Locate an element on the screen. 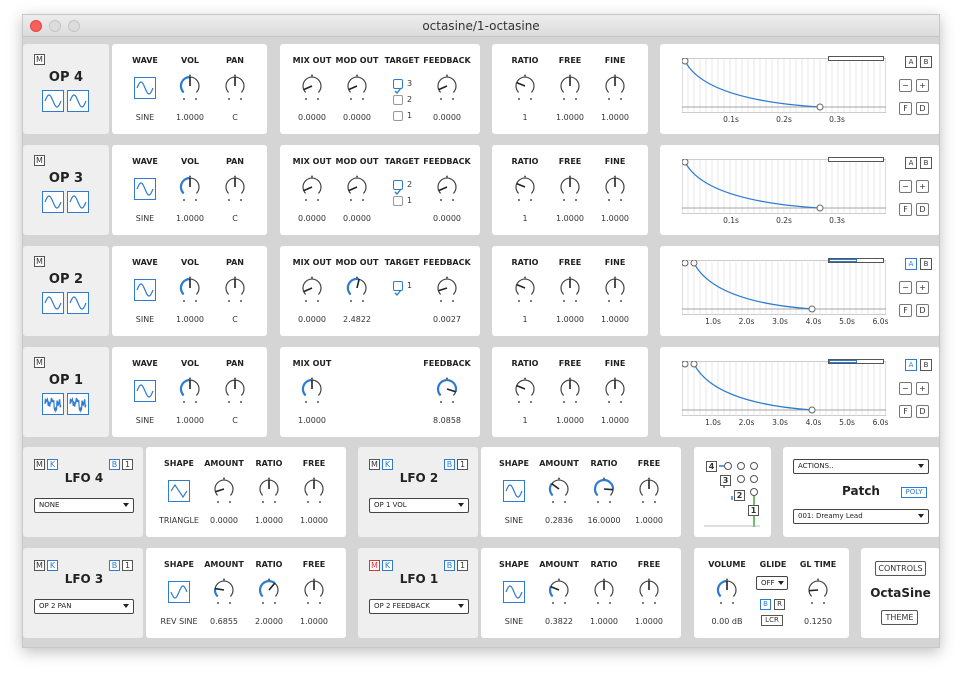 Image resolution: width=960 pixels, height=673 pixels. viewport-handle is located at coordinates (843, 361).